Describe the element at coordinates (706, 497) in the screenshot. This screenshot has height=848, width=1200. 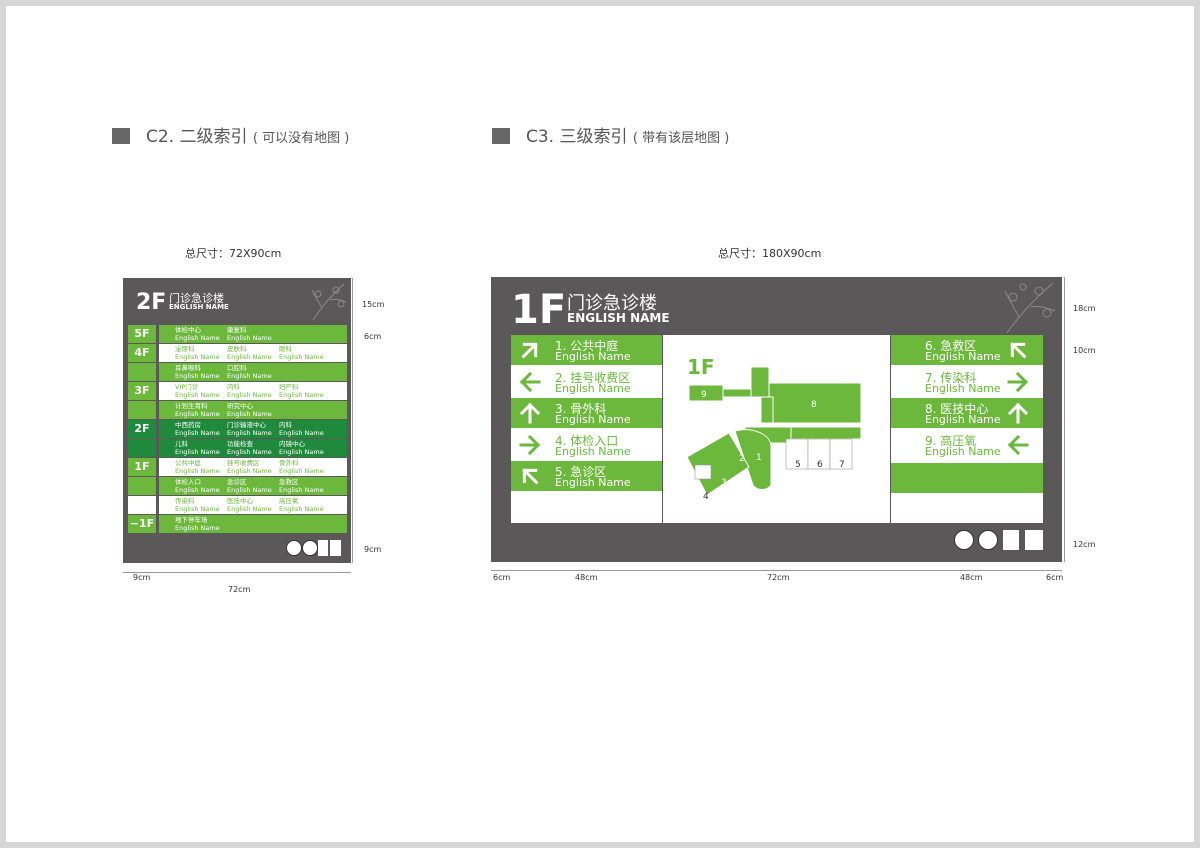
I see `map-label-4: 4` at that location.